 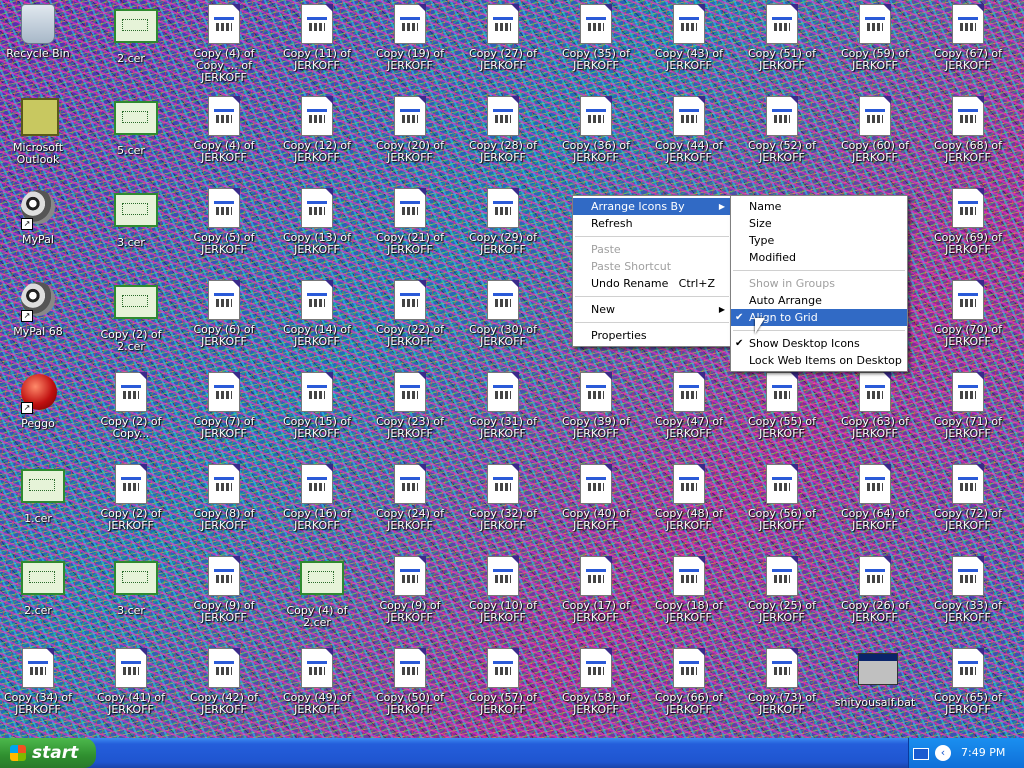 What do you see at coordinates (410, 691) in the screenshot?
I see `desktop-icon: Copy (50) of JERKOFF` at bounding box center [410, 691].